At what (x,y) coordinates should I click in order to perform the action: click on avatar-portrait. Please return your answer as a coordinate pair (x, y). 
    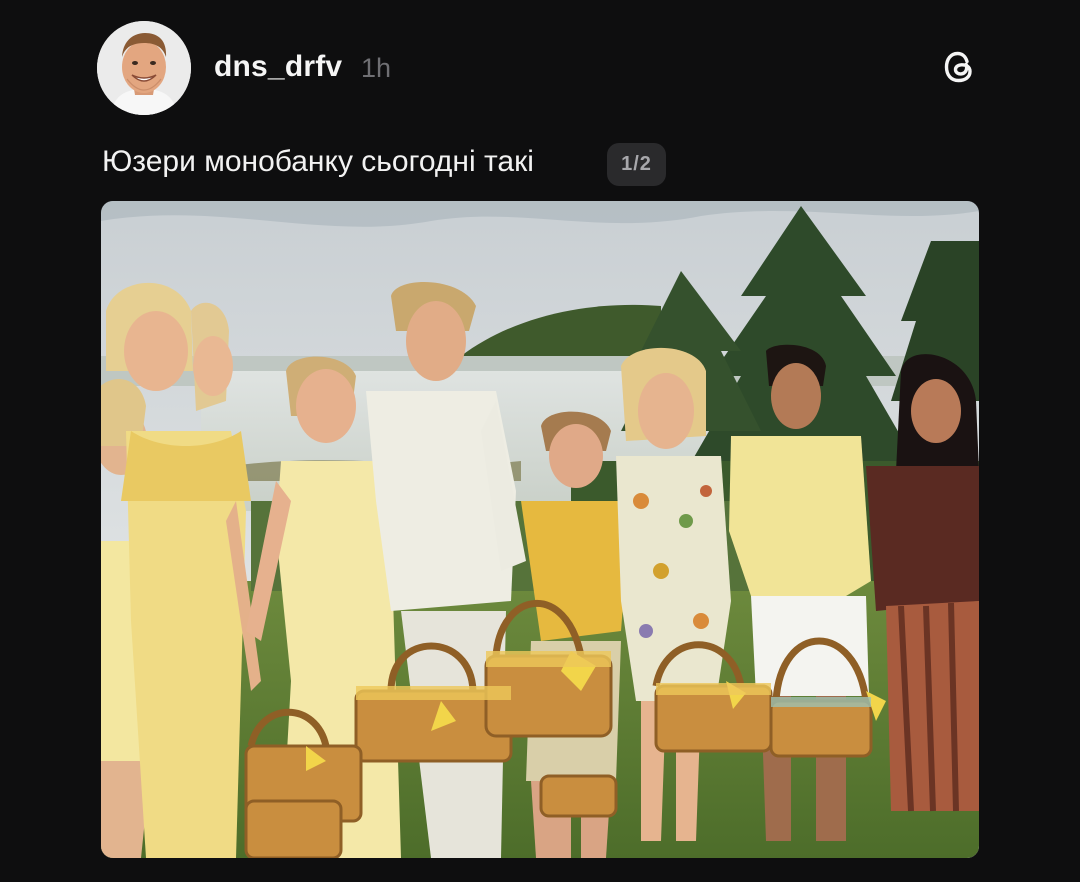
    Looking at the image, I should click on (144, 68).